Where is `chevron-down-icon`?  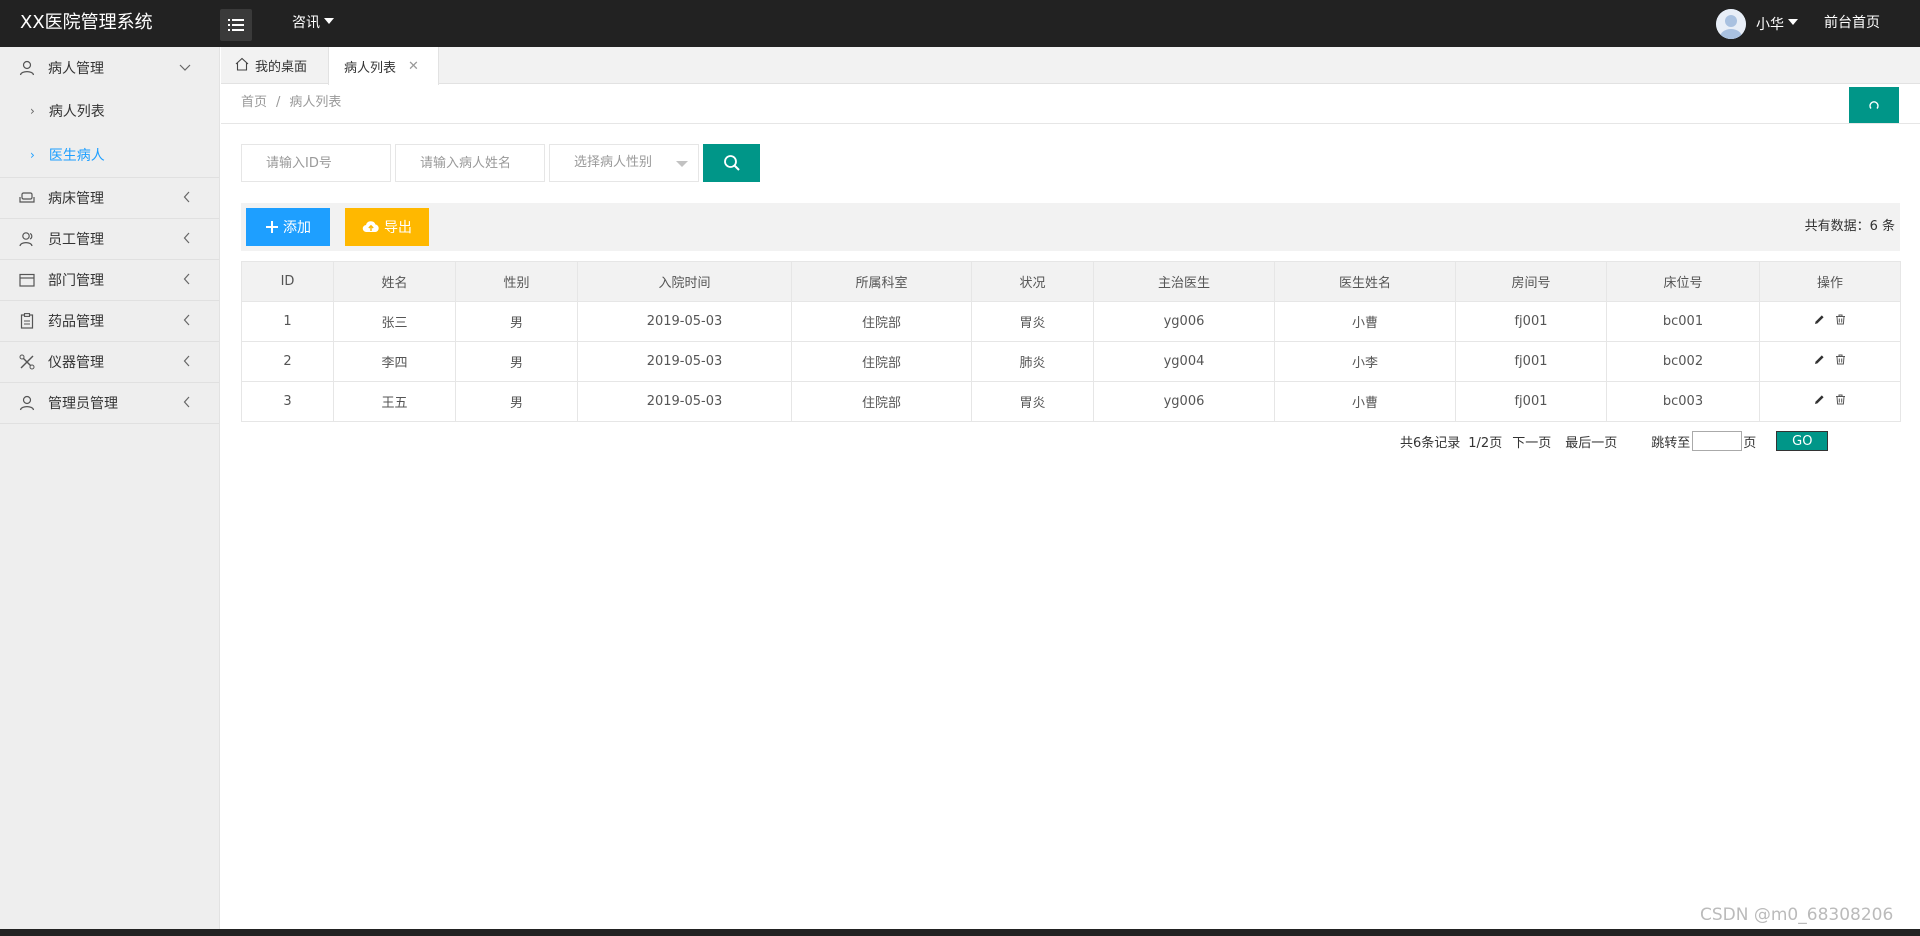
chevron-down-icon is located at coordinates (185, 68).